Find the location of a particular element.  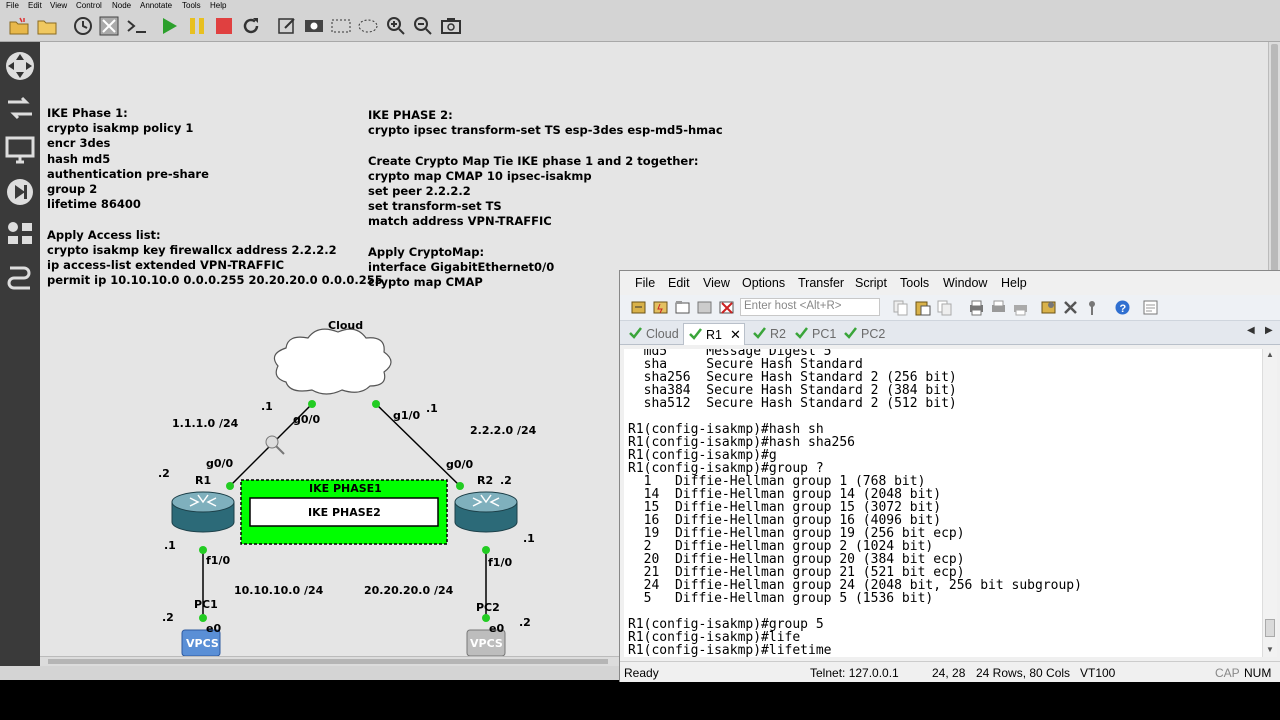

browse-all-devices-icon is located at coordinates (20, 234).